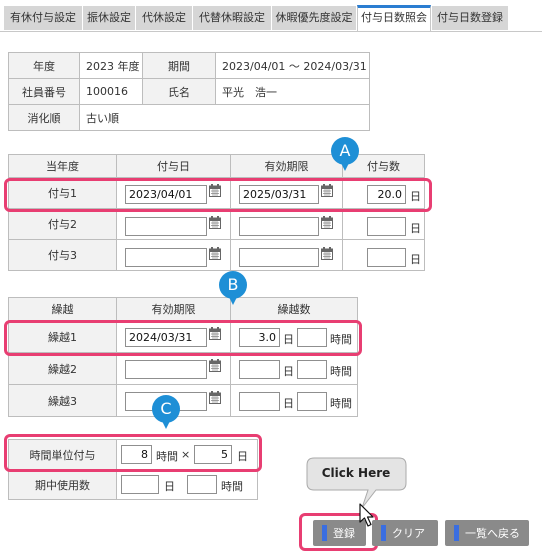 The image size is (542, 553). What do you see at coordinates (202, 484) in the screenshot?
I see `used-hours-input` at bounding box center [202, 484].